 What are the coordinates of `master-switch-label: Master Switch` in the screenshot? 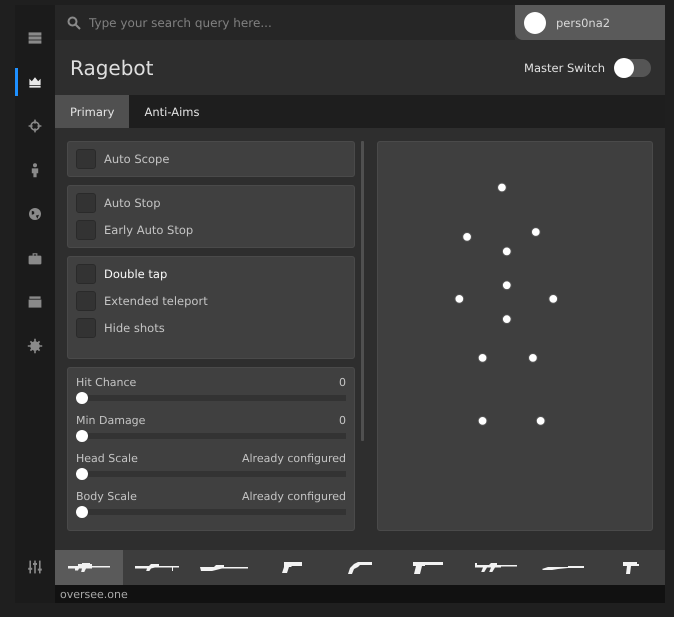 It's located at (564, 67).